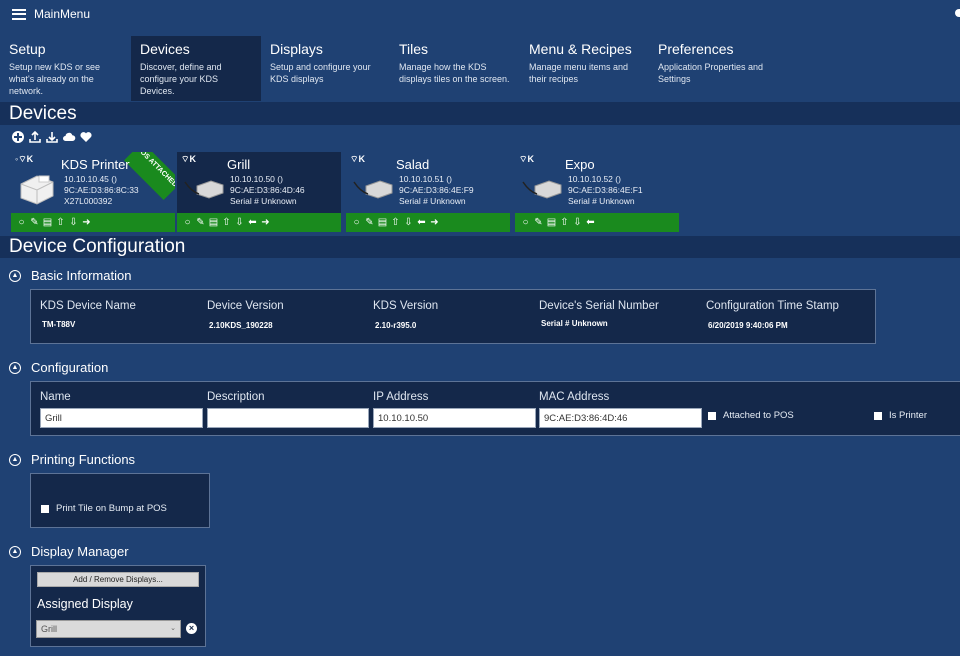  Describe the element at coordinates (239, 164) in the screenshot. I see `device-name: Grill` at that location.